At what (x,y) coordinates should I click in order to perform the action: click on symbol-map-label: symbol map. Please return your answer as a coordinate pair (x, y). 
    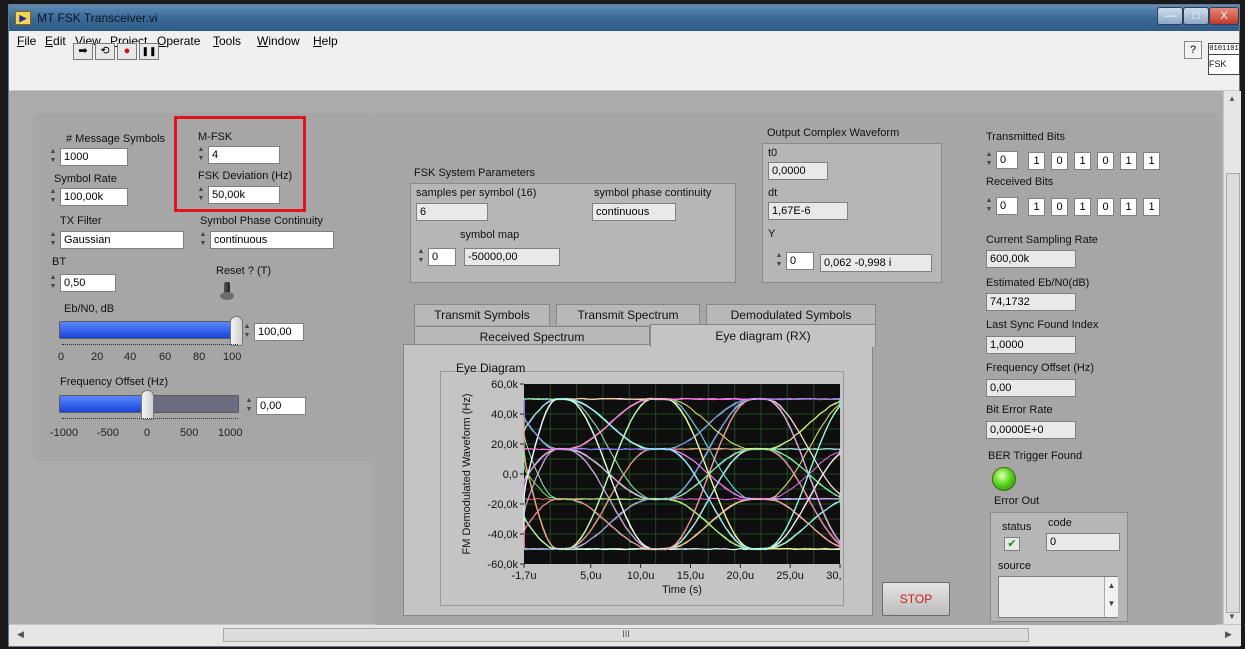
    Looking at the image, I should click on (490, 235).